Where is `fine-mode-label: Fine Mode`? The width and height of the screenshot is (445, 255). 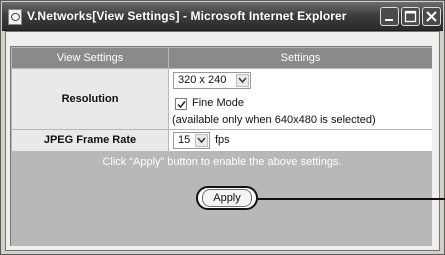
fine-mode-label: Fine Mode is located at coordinates (218, 103).